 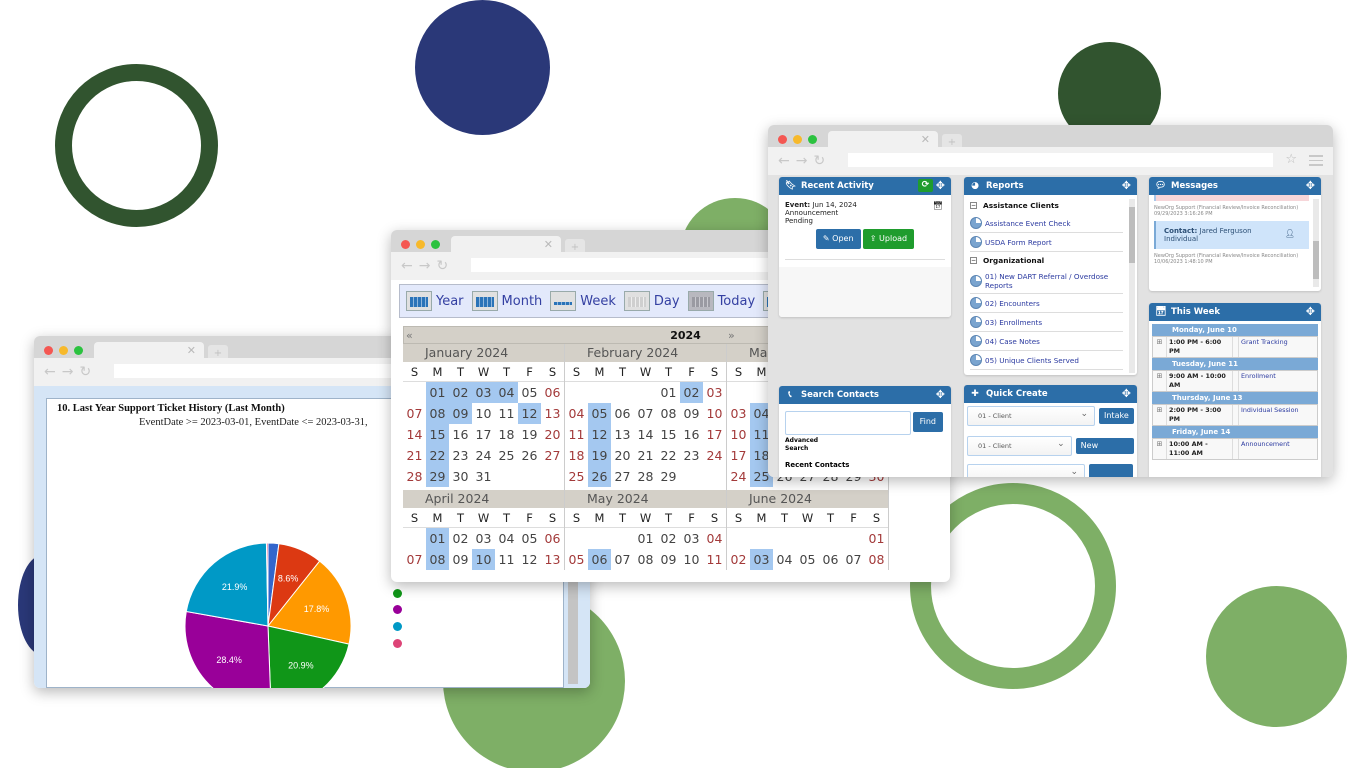 I want to click on quick-create-button, so click(x=1111, y=470).